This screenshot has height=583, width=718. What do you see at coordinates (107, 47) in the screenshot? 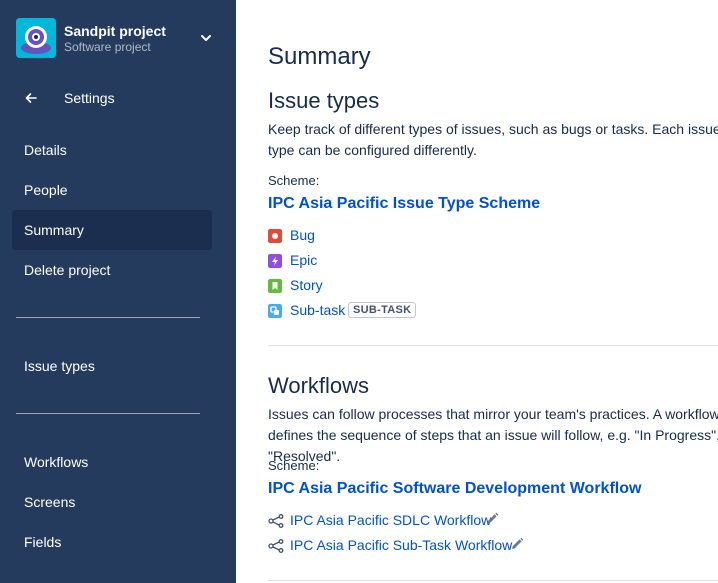
I see `project-type: Software project` at bounding box center [107, 47].